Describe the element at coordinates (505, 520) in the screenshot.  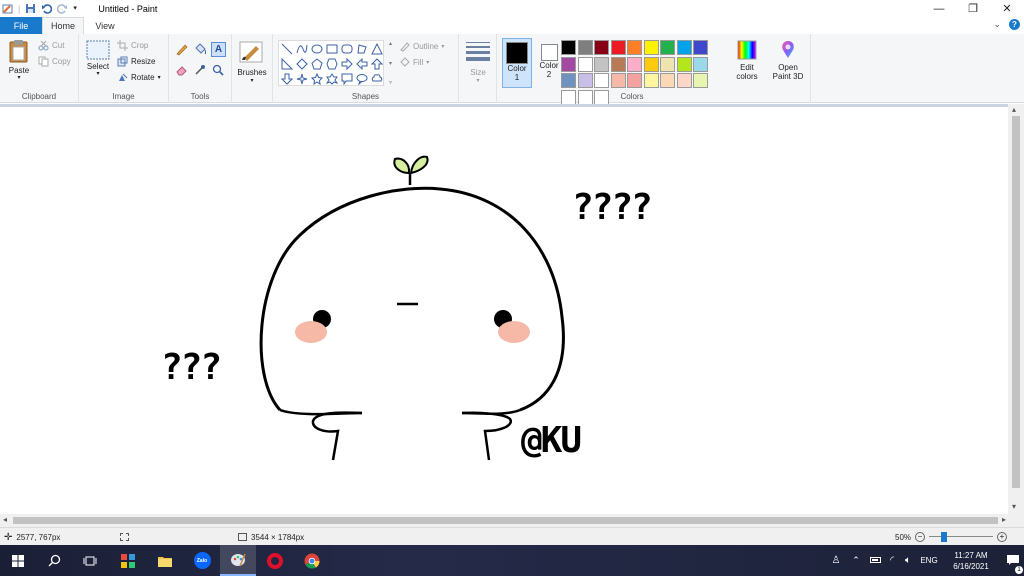
I see `horizontal-scroll-thumb` at that location.